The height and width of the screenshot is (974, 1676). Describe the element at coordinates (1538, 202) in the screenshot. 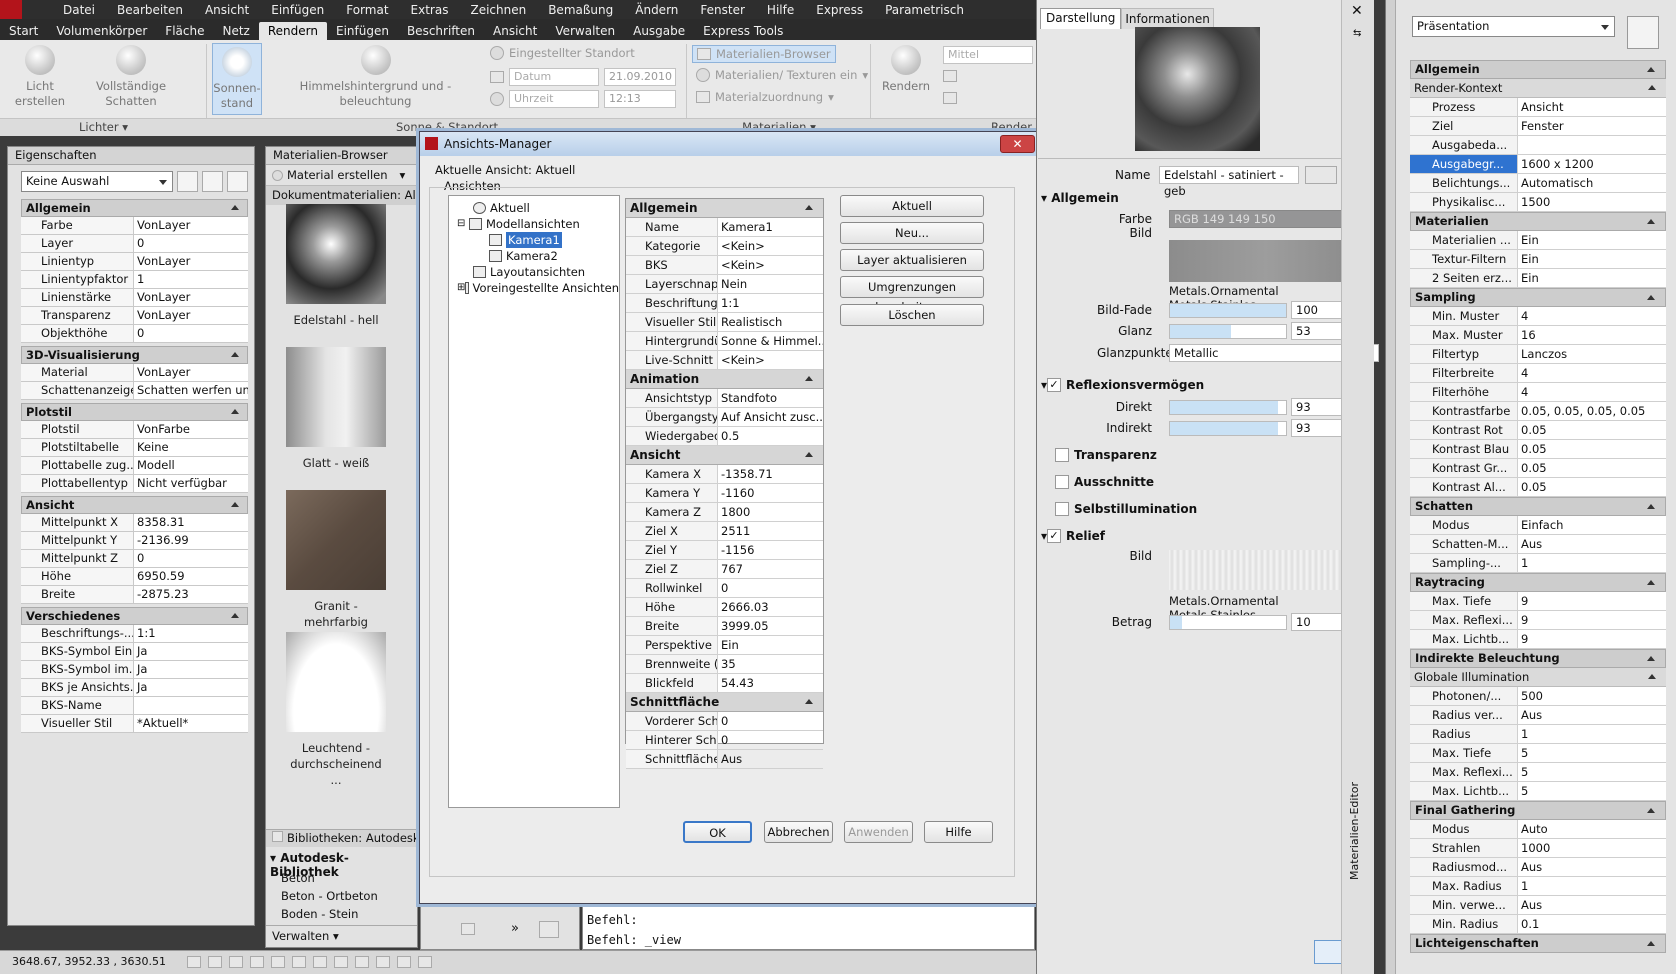

I see `render-setting-row: Physikalisc... 1500` at that location.